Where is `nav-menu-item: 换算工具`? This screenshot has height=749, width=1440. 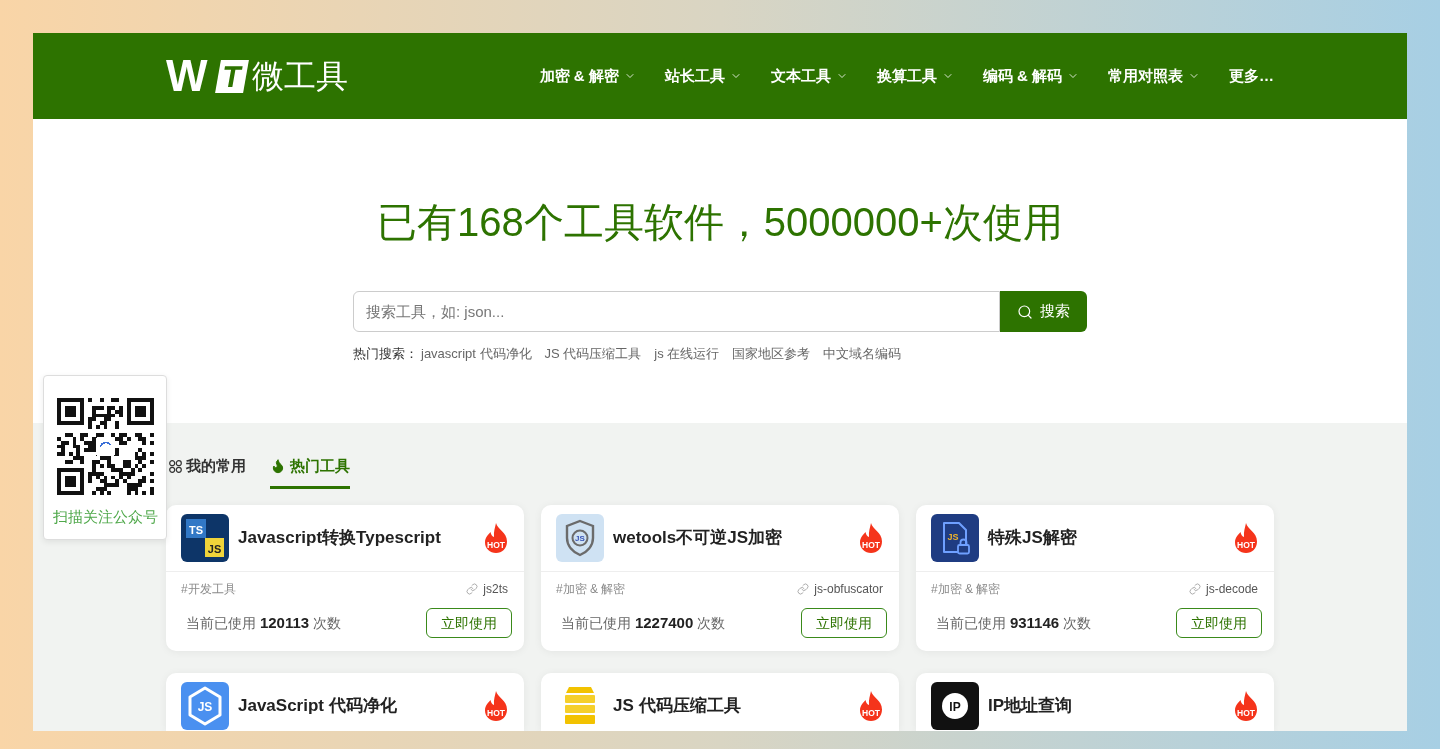
nav-menu-item: 换算工具 is located at coordinates (915, 76).